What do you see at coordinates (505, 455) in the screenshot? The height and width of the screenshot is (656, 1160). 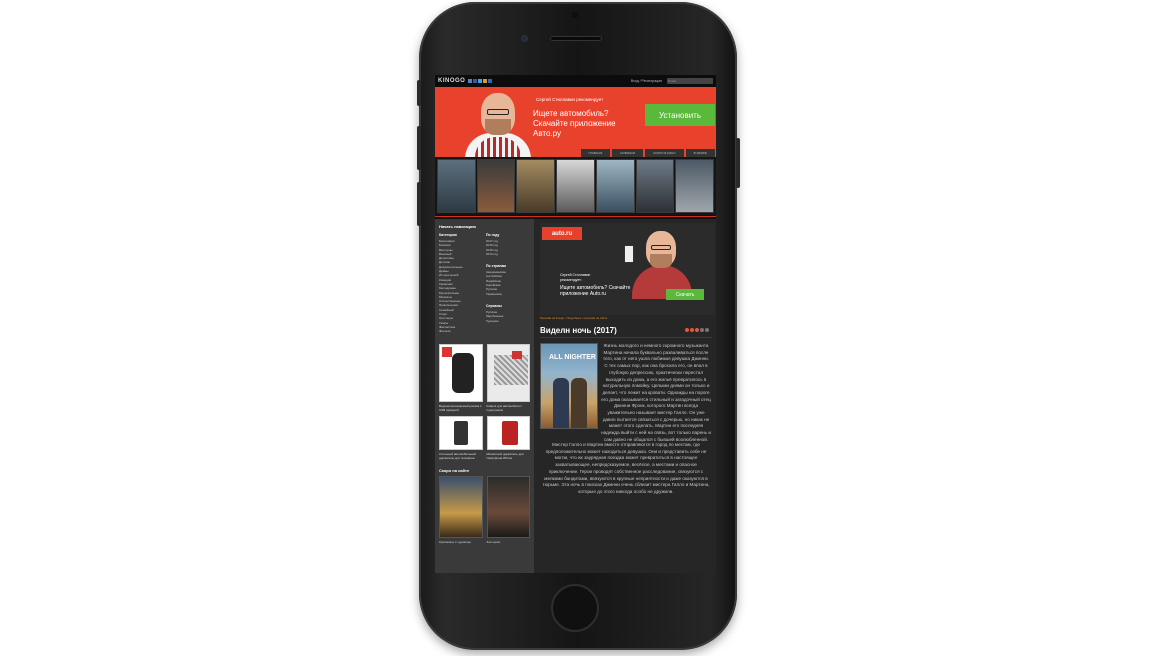 I see `product-caption: Магнитный держатель для смартфона iPhone` at bounding box center [505, 455].